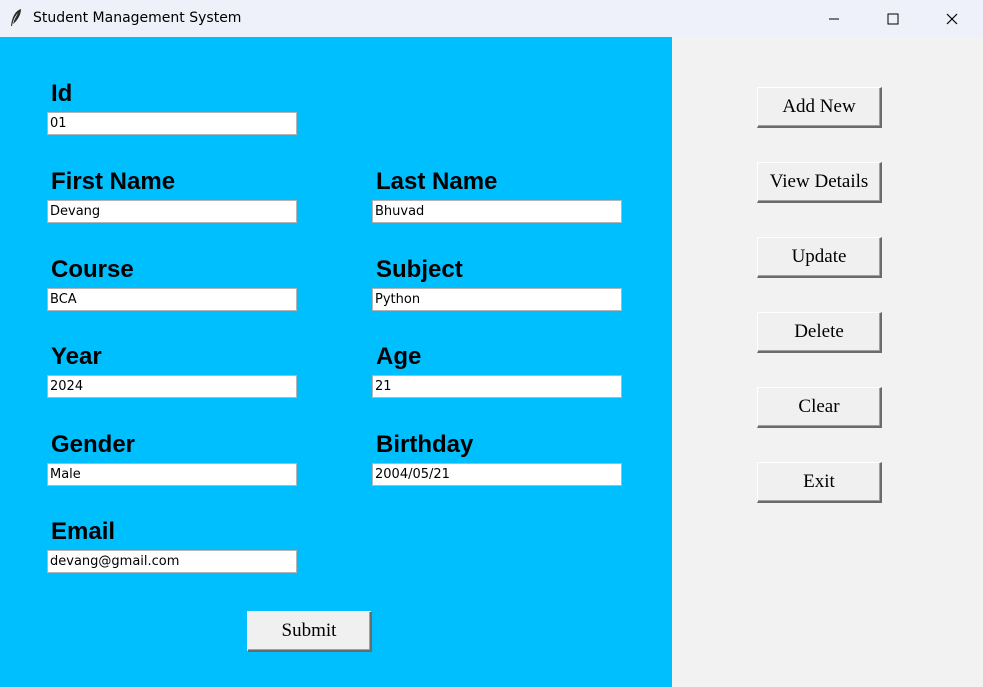  Describe the element at coordinates (819, 107) in the screenshot. I see `add-new-button: Add New` at that location.